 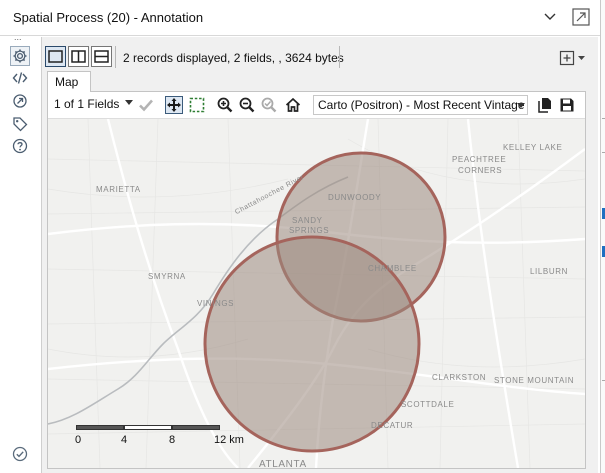 What do you see at coordinates (567, 58) in the screenshot?
I see `add-panel-icon` at bounding box center [567, 58].